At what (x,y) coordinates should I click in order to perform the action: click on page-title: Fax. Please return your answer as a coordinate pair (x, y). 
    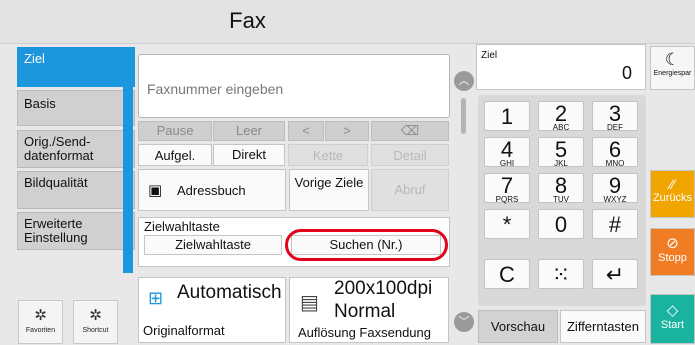
    Looking at the image, I should click on (247, 20).